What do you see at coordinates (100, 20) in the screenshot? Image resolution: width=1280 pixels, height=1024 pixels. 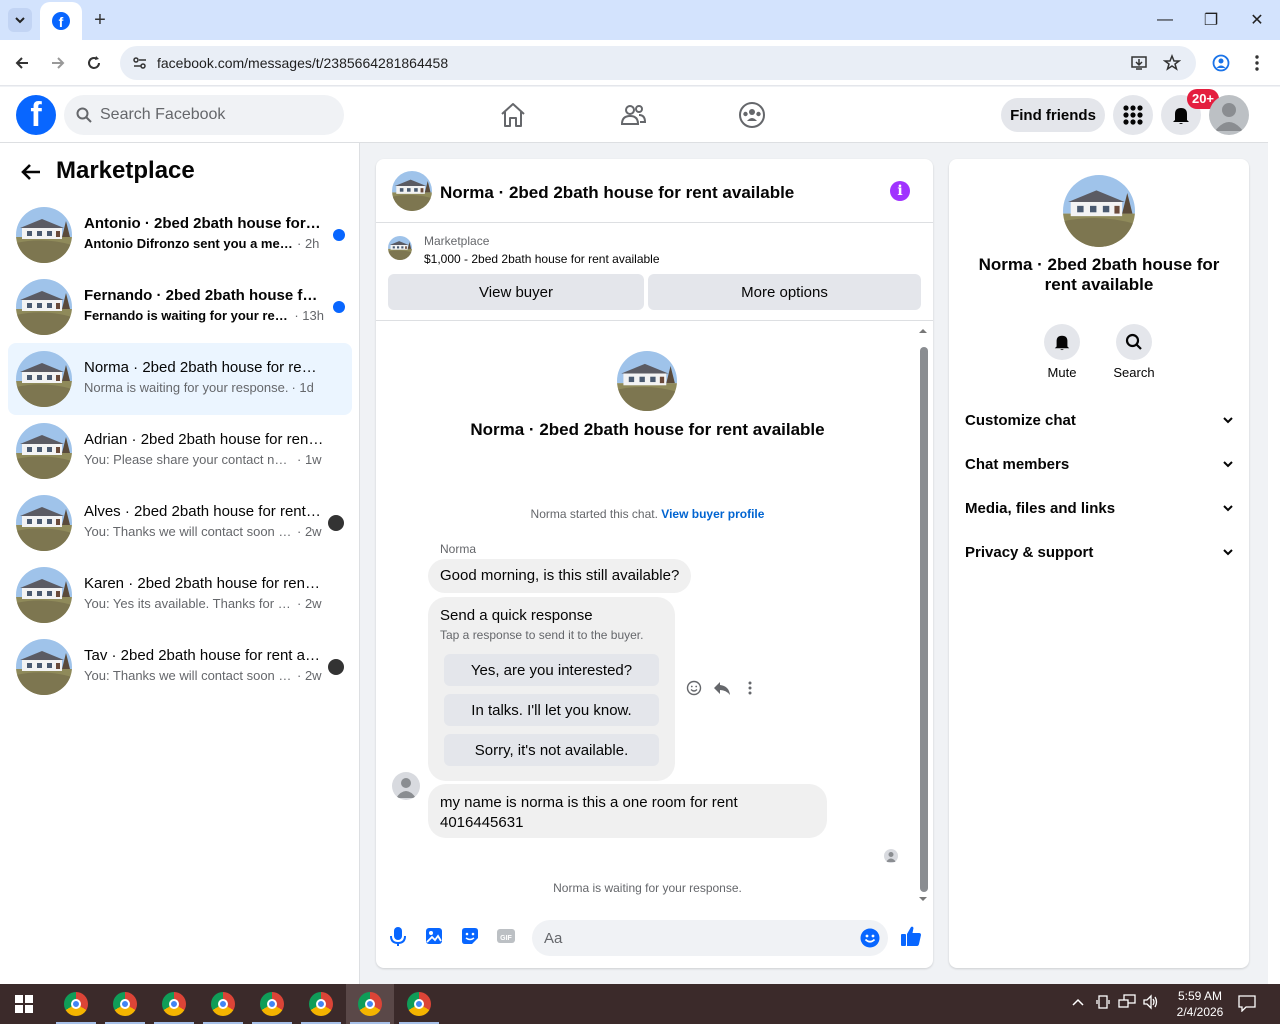 I see `new-tab-button: +` at bounding box center [100, 20].